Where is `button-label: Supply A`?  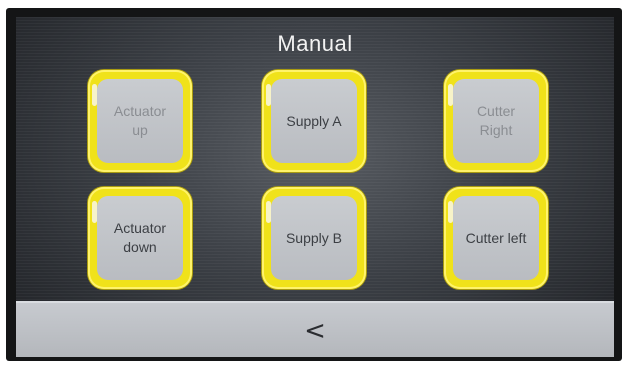 button-label: Supply A is located at coordinates (314, 121).